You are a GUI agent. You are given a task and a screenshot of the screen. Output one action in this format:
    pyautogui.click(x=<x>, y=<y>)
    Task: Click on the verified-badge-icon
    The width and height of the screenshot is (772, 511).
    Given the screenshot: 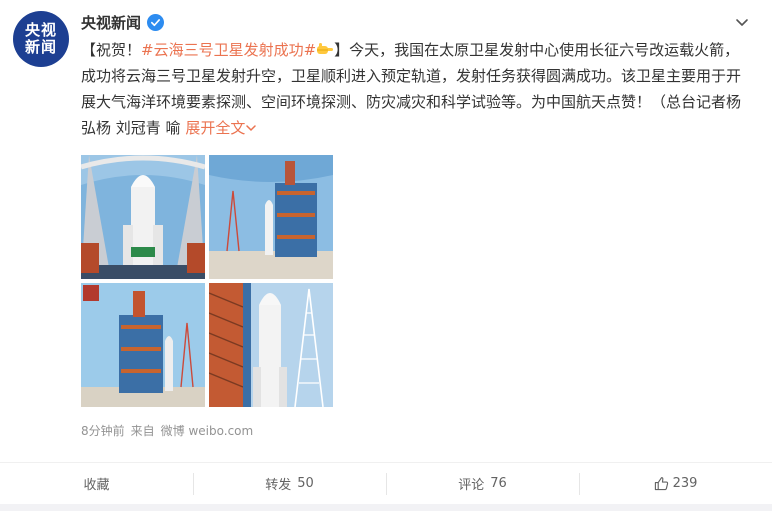 What is the action you would take?
    pyautogui.click(x=156, y=22)
    